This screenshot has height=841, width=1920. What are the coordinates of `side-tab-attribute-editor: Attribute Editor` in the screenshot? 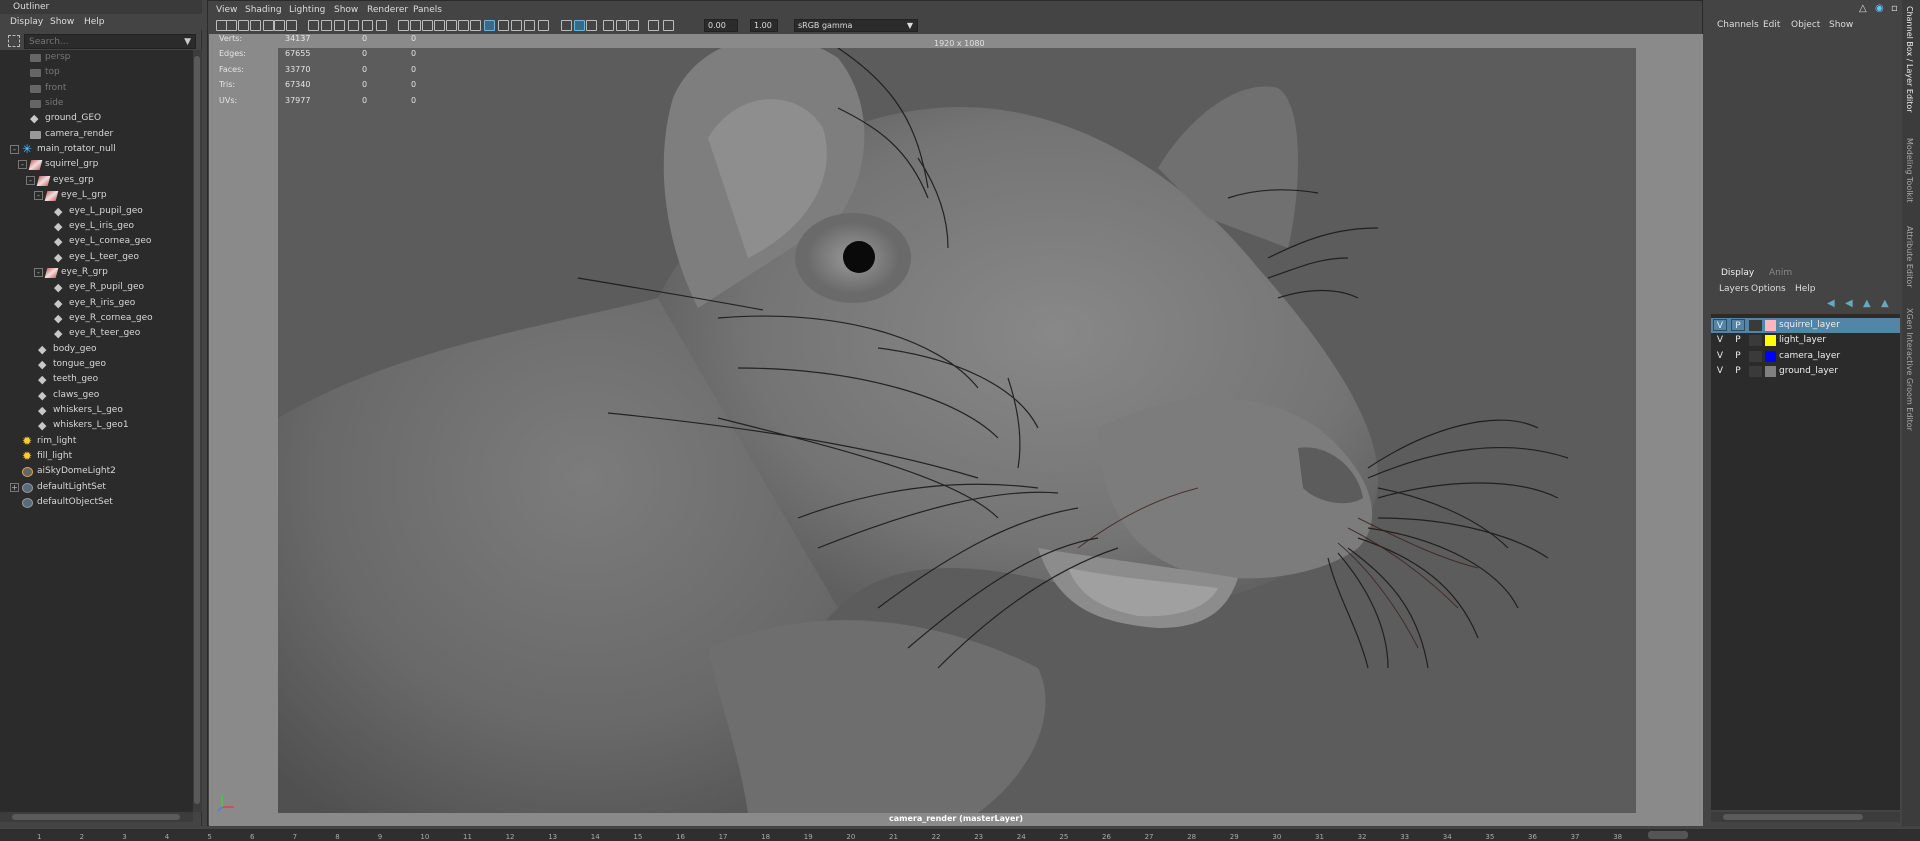 It's located at (1909, 257).